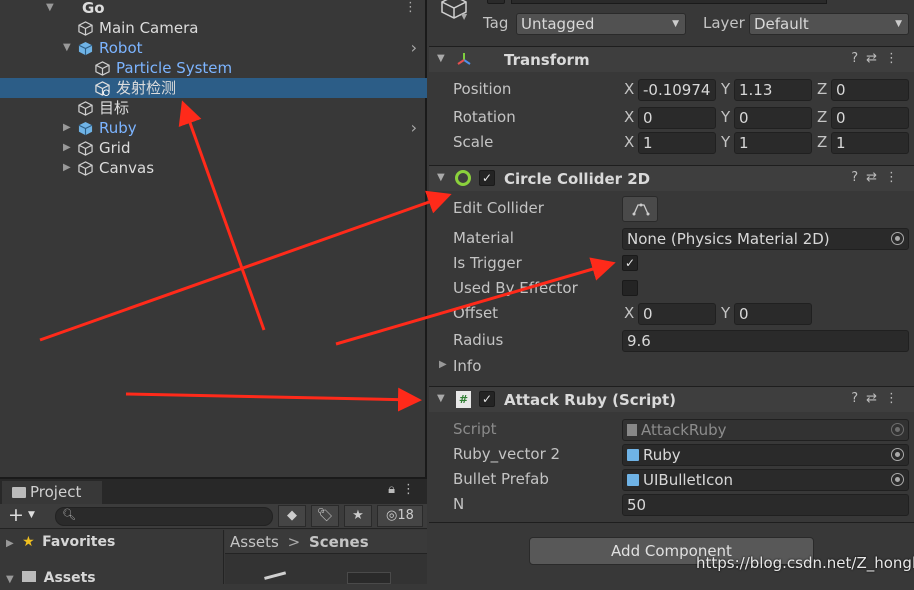 The height and width of the screenshot is (590, 914). I want to click on eye-slash-icon: ◎, so click(392, 515).